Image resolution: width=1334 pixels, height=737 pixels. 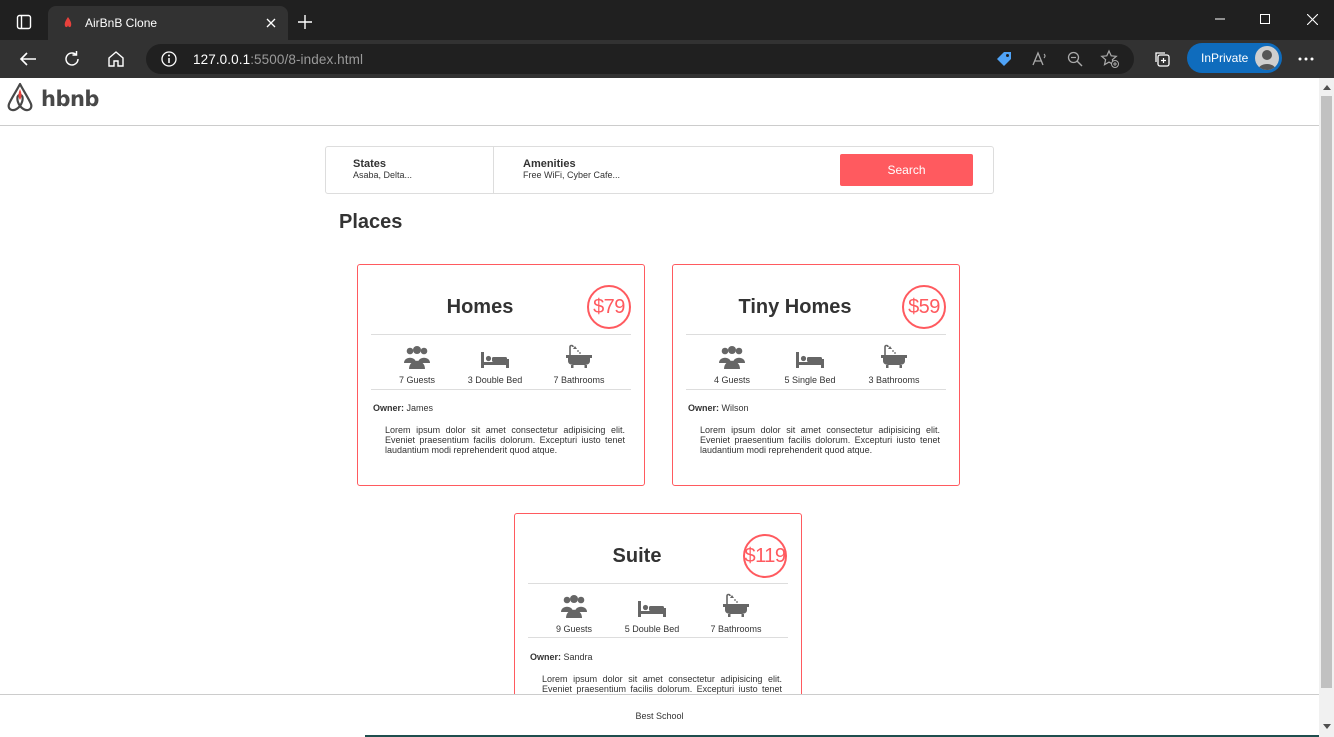 I want to click on airbnb-logo-icon, so click(x=20, y=99).